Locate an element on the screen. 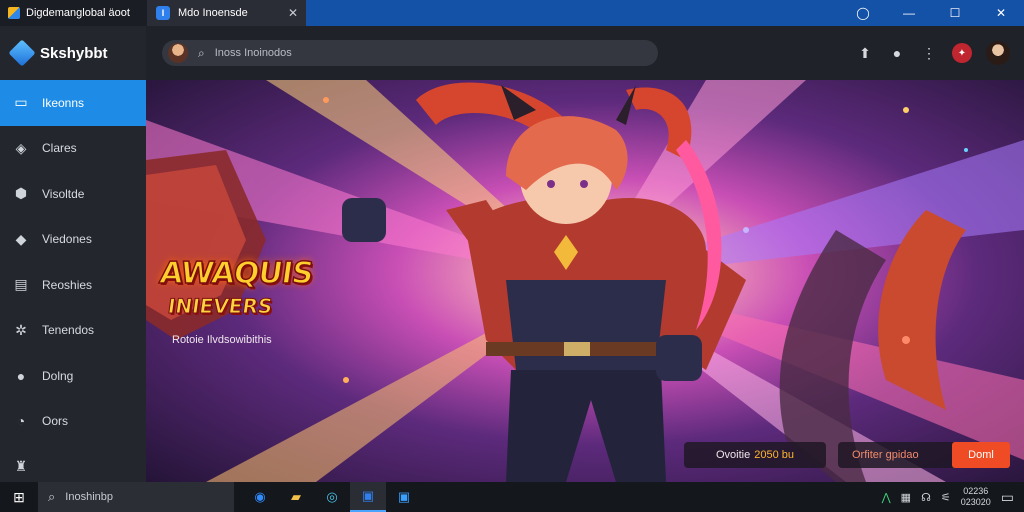  close-tab-icon: ✕ is located at coordinates (293, 13).